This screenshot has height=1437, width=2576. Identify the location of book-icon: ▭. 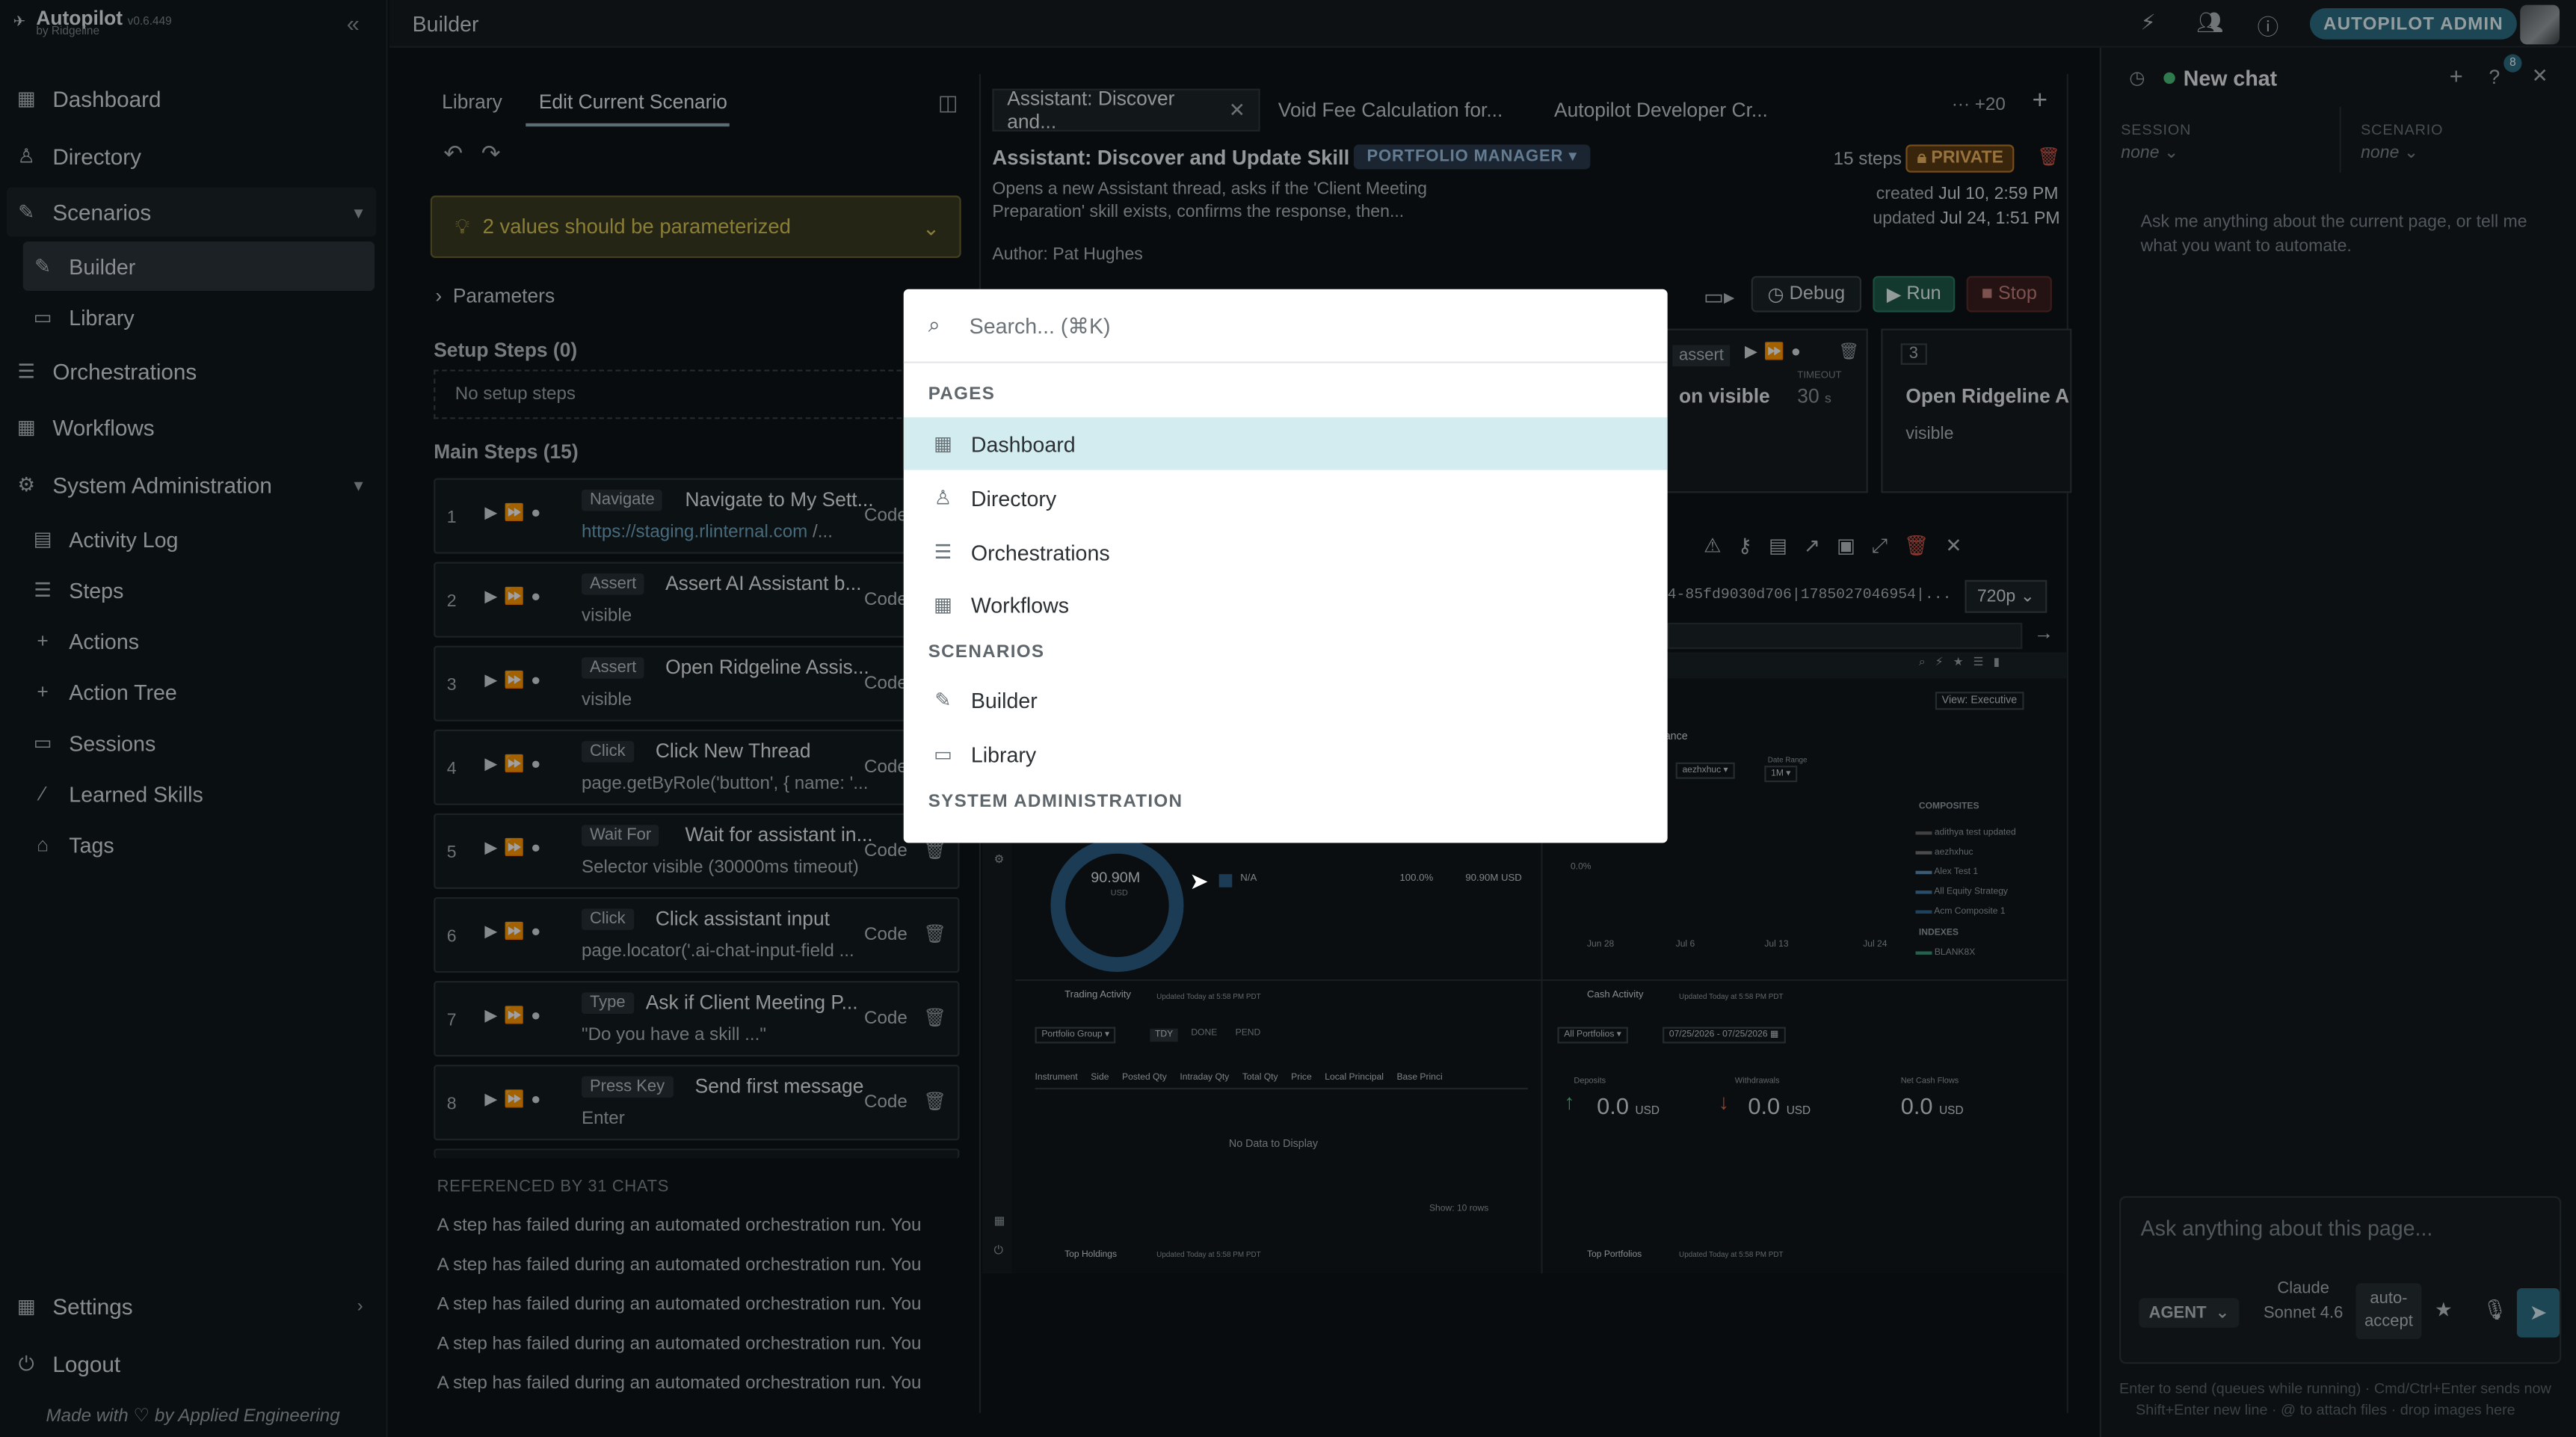
(943, 754).